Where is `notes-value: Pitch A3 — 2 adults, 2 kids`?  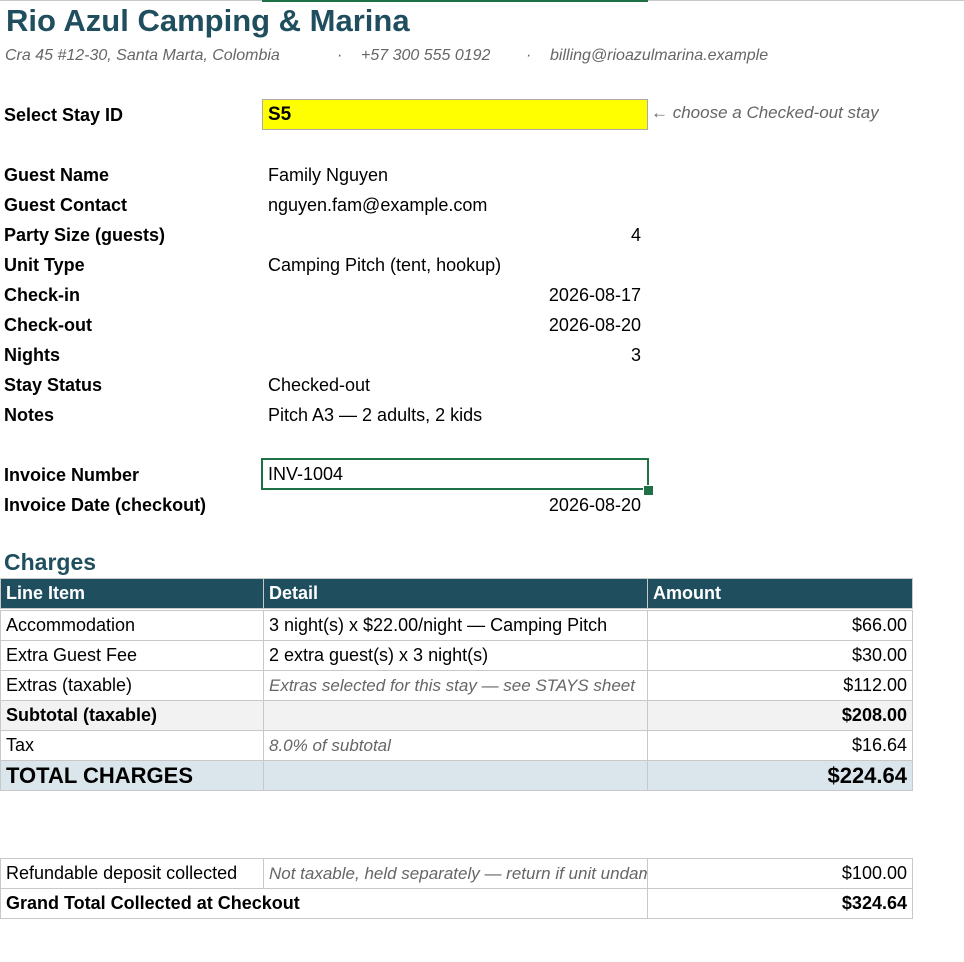
notes-value: Pitch A3 — 2 adults, 2 kids is located at coordinates (375, 415).